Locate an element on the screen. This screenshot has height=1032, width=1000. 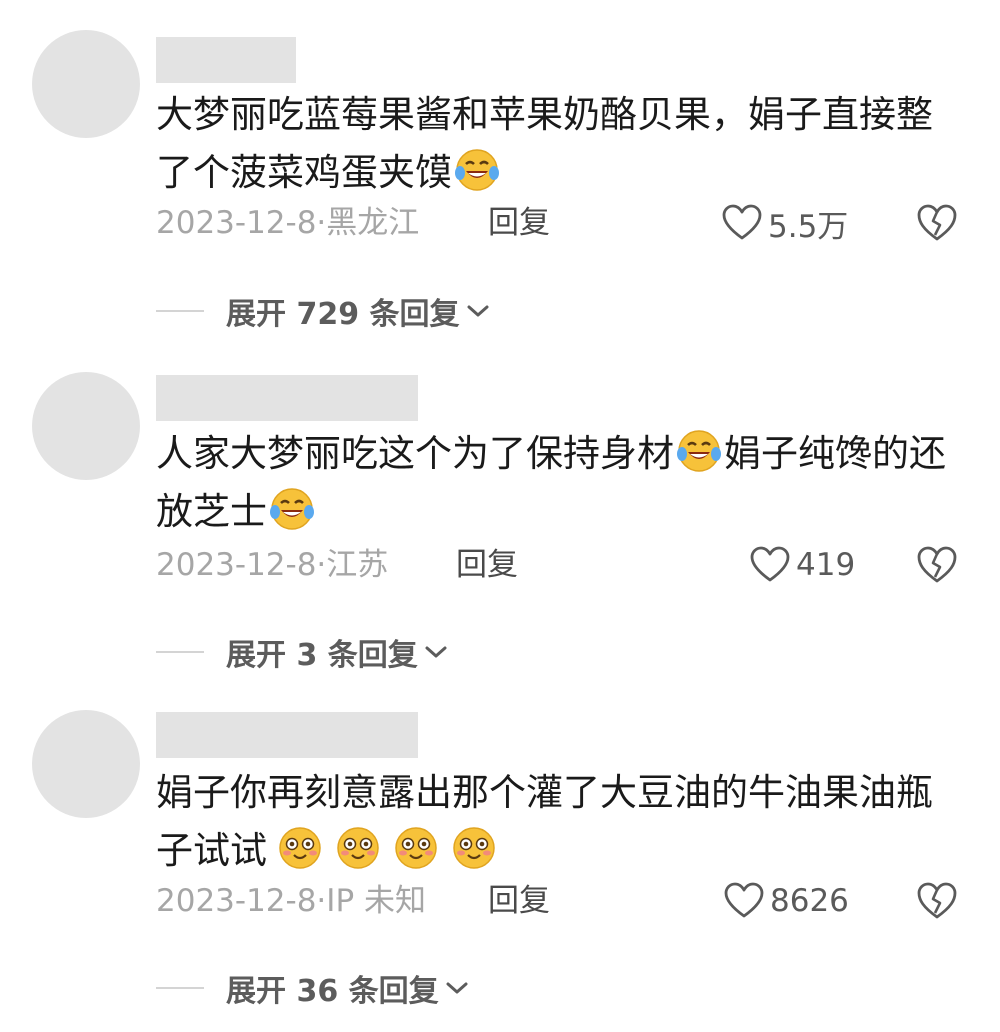
divider-dash is located at coordinates (180, 988).